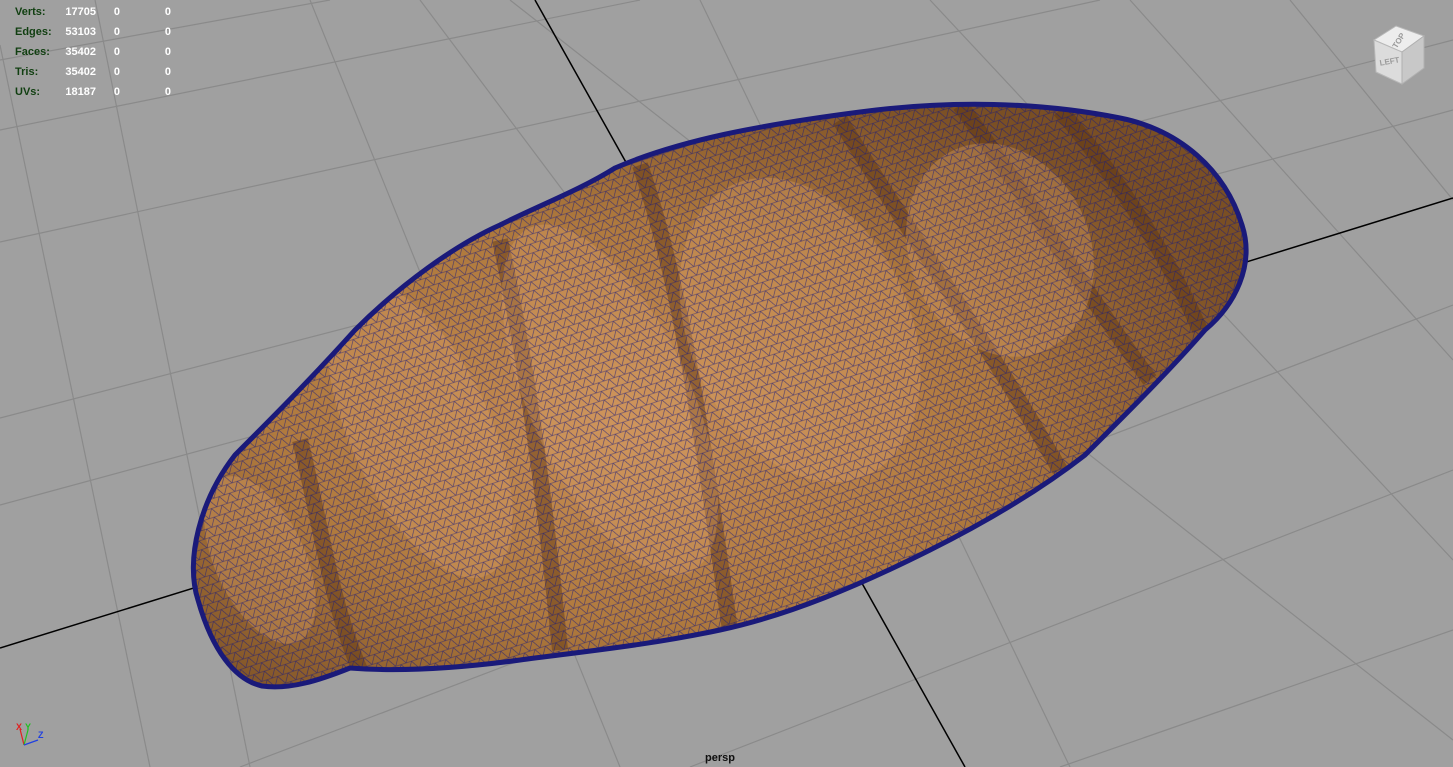 The image size is (1453, 767). What do you see at coordinates (33, 32) in the screenshot?
I see `hud-stat-label: Edges:` at bounding box center [33, 32].